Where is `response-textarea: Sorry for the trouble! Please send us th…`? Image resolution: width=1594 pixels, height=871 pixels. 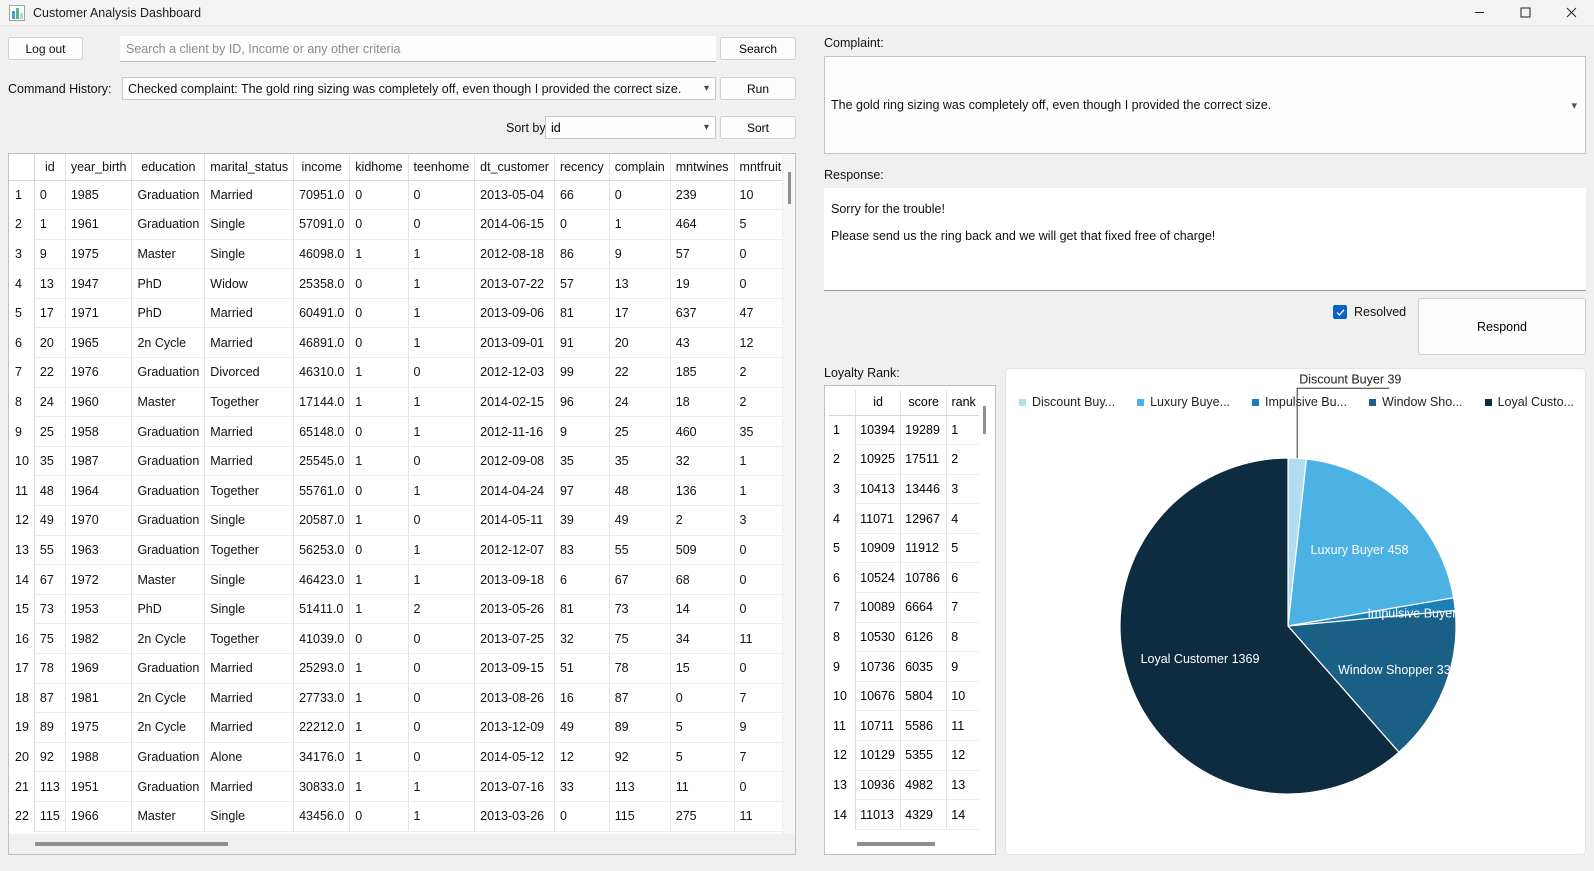
response-textarea: Sorry for the trouble! Please send us th… is located at coordinates (1205, 239).